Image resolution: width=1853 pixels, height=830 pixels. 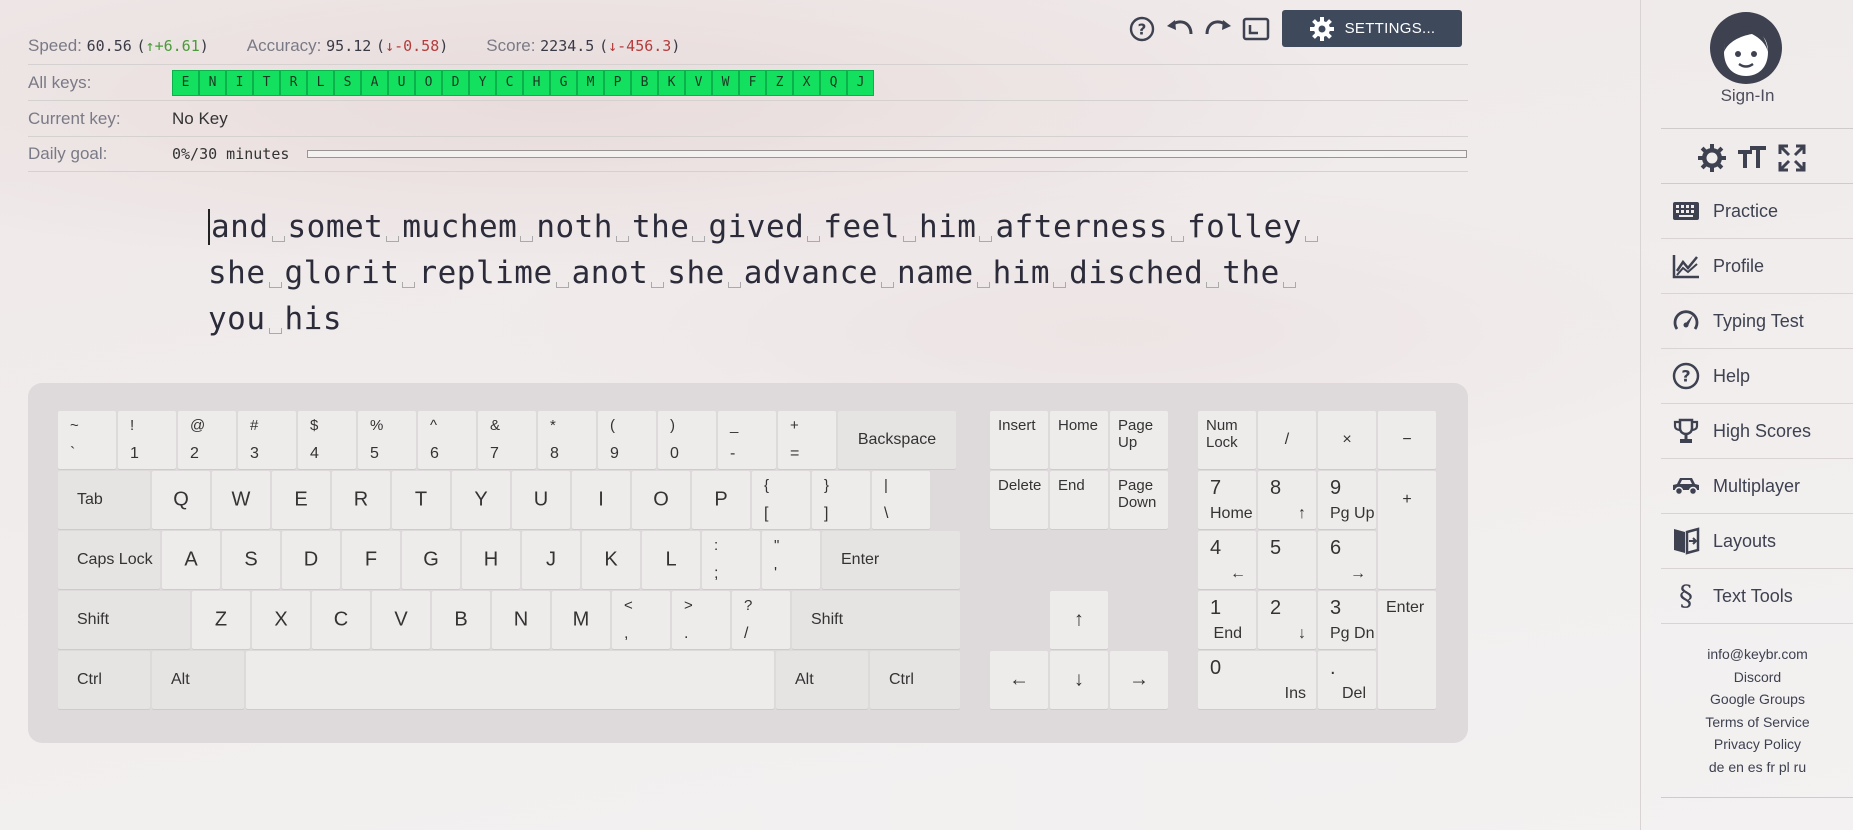 What do you see at coordinates (1139, 680) in the screenshot?
I see `arrow-right-key: →` at bounding box center [1139, 680].